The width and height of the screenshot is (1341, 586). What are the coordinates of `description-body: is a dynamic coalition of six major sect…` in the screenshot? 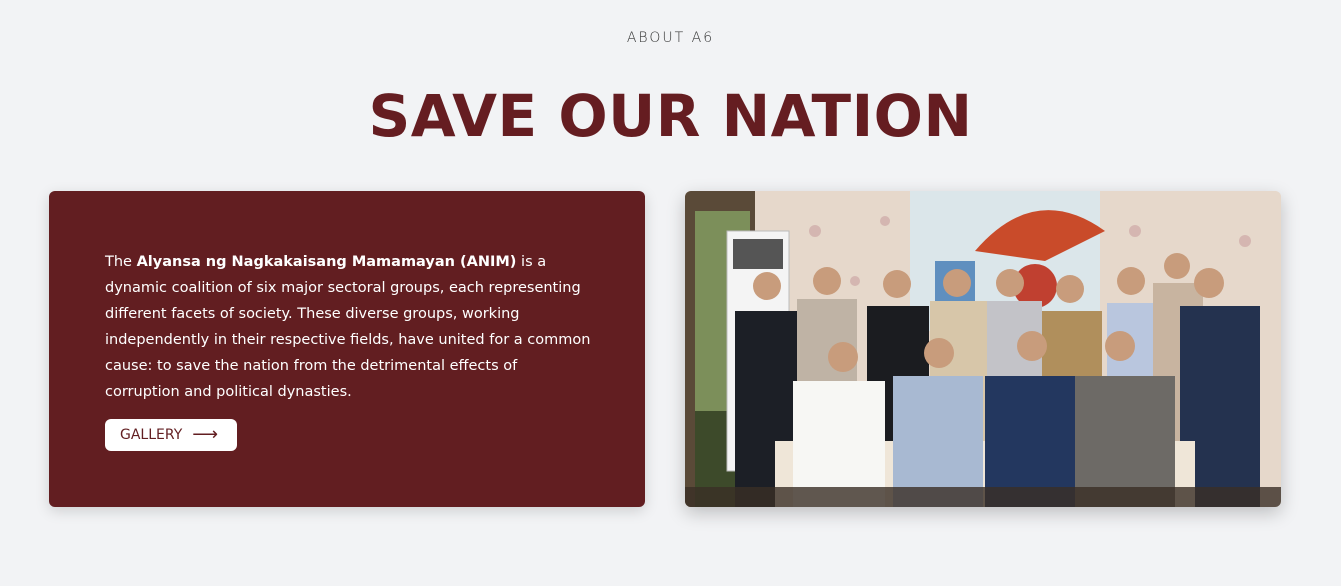 It's located at (348, 327).